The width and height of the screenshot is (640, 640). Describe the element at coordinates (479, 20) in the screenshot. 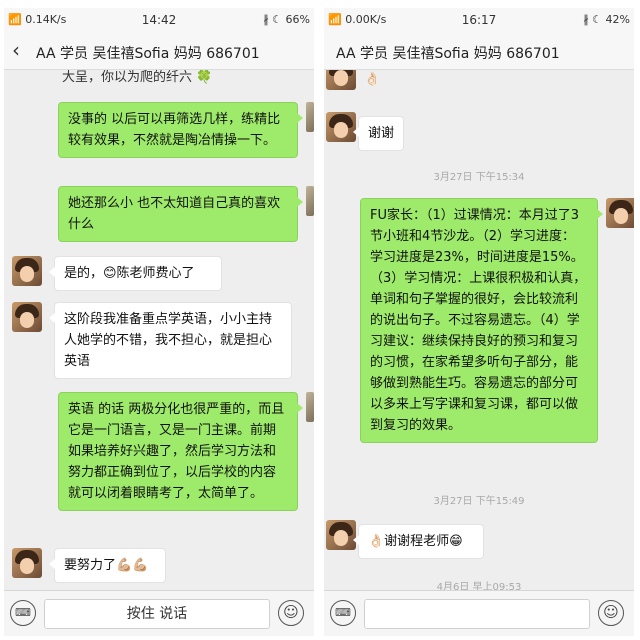

I see `status-bar: 📶 0.00K/s 16:17 ∦ ☾ 42%` at that location.